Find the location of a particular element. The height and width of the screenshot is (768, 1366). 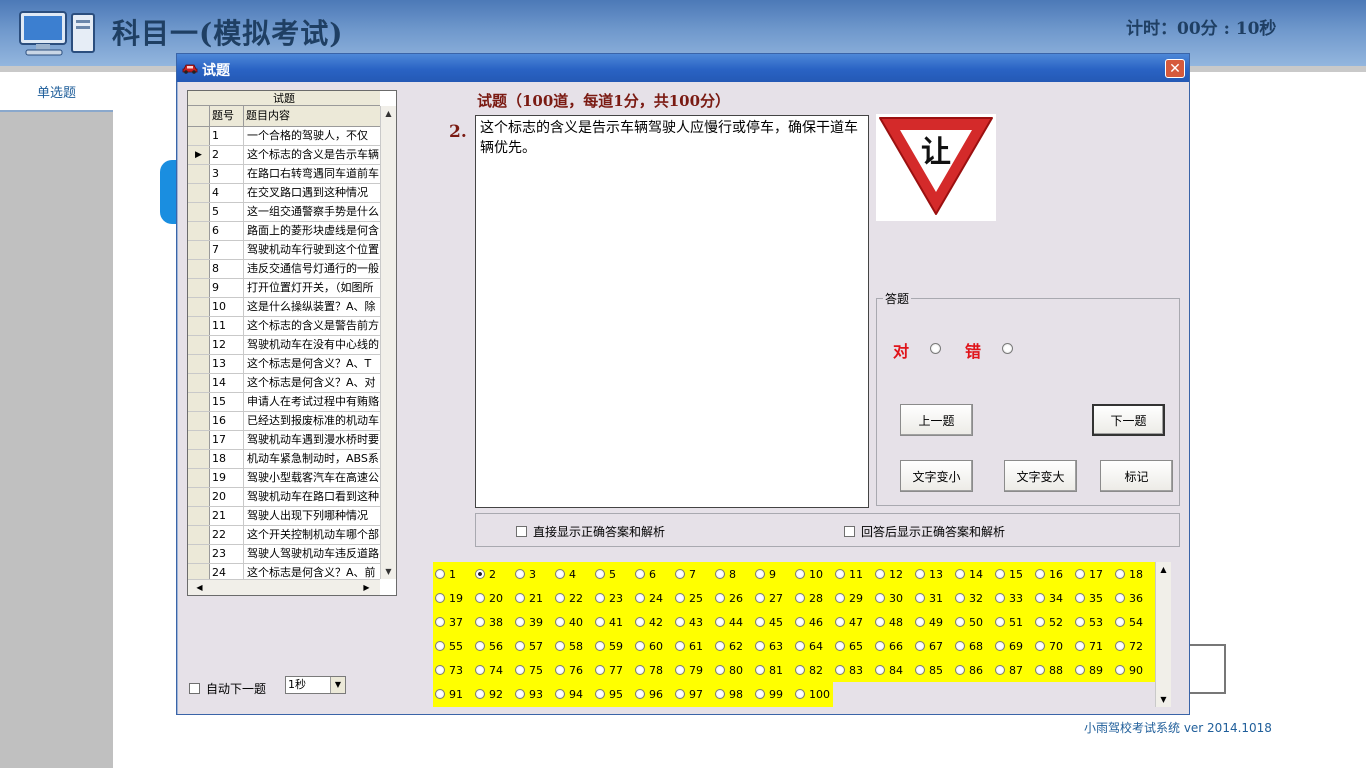

question-nav-item: 89 is located at coordinates (1089, 670).